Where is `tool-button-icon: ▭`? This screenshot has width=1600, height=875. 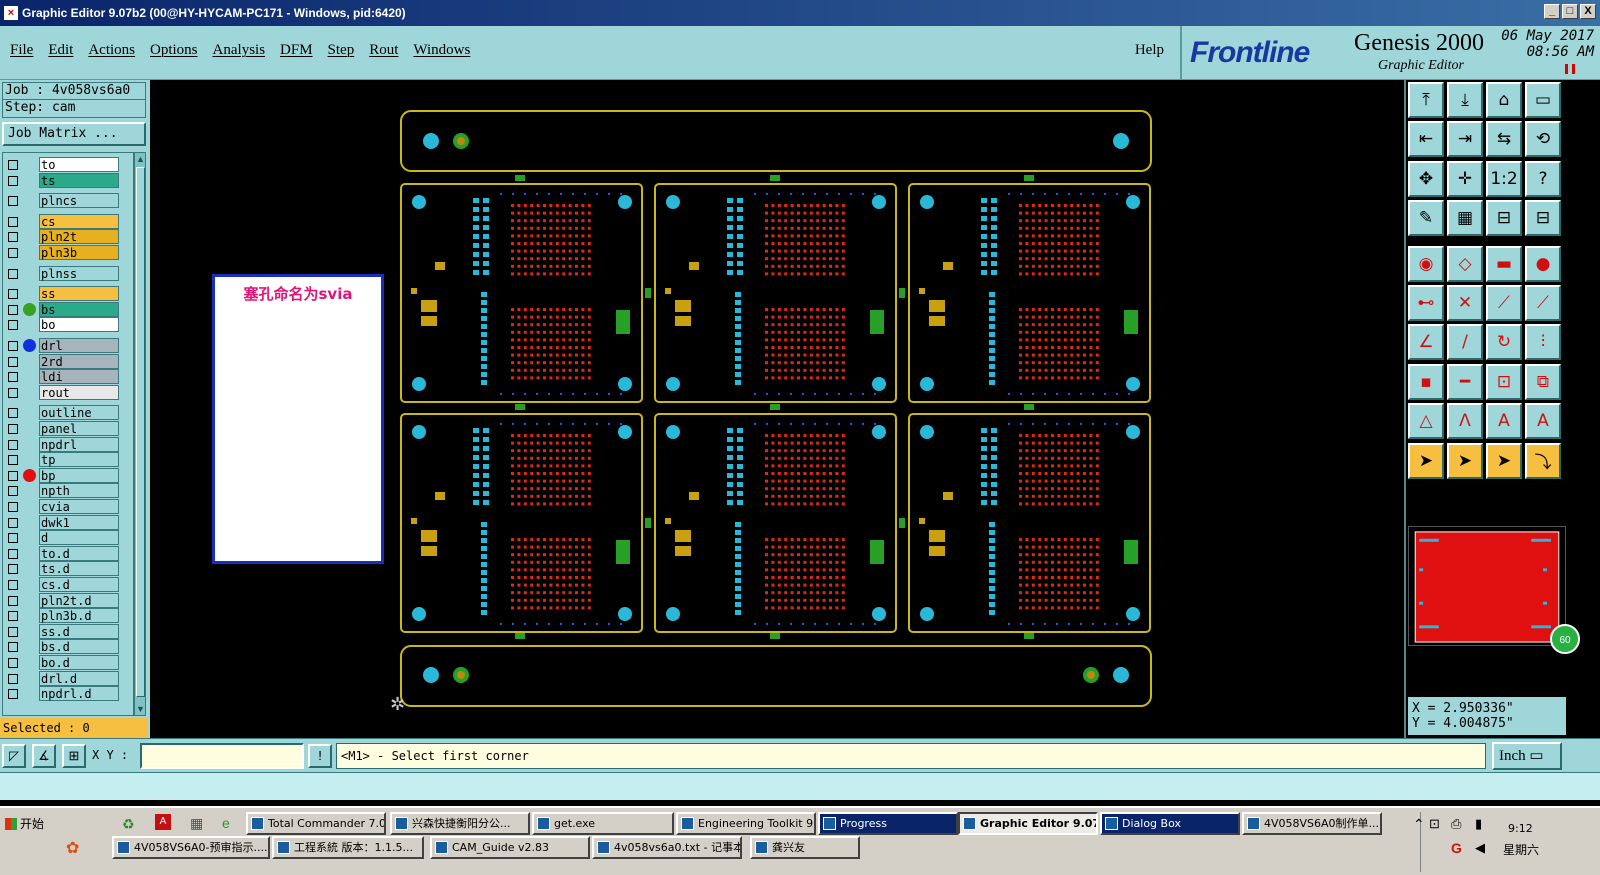
tool-button-icon: ▭ is located at coordinates (1543, 100).